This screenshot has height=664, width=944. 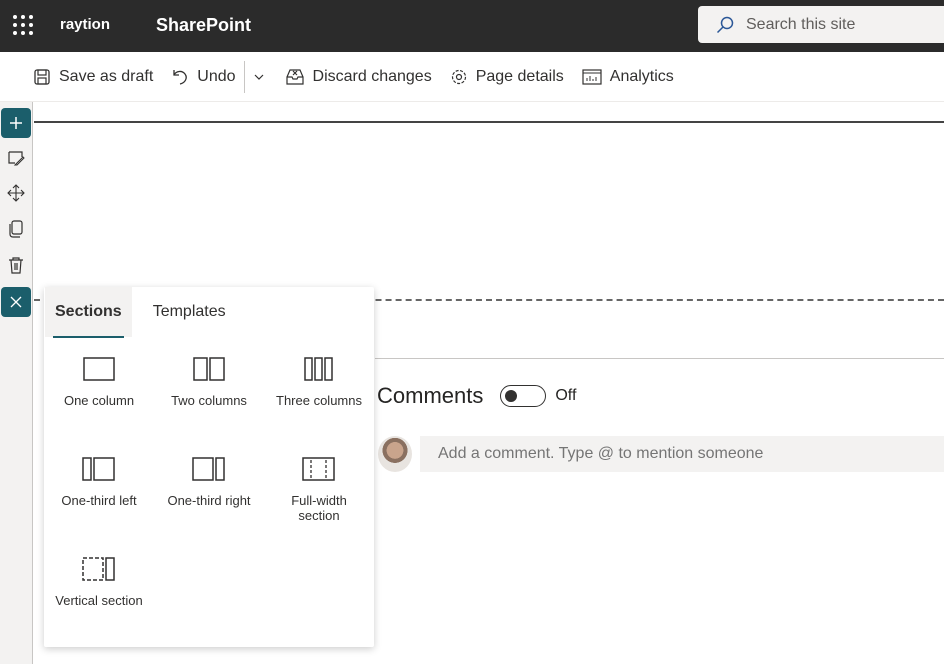 I want to click on comment-input, so click(x=682, y=454).